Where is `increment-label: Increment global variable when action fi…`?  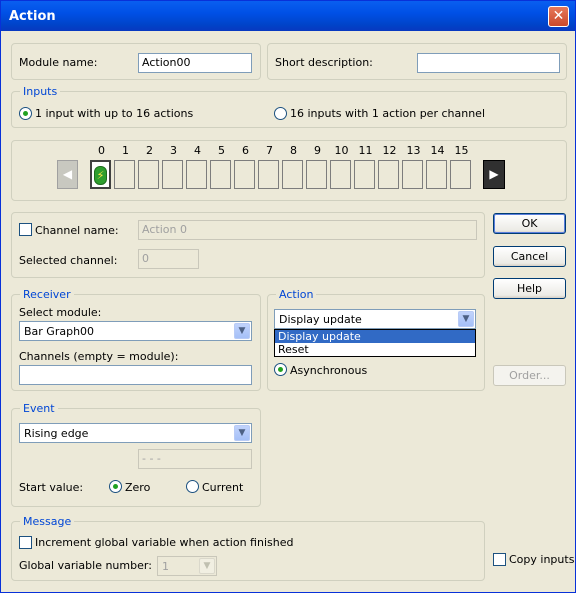 increment-label: Increment global variable when action fi… is located at coordinates (164, 542).